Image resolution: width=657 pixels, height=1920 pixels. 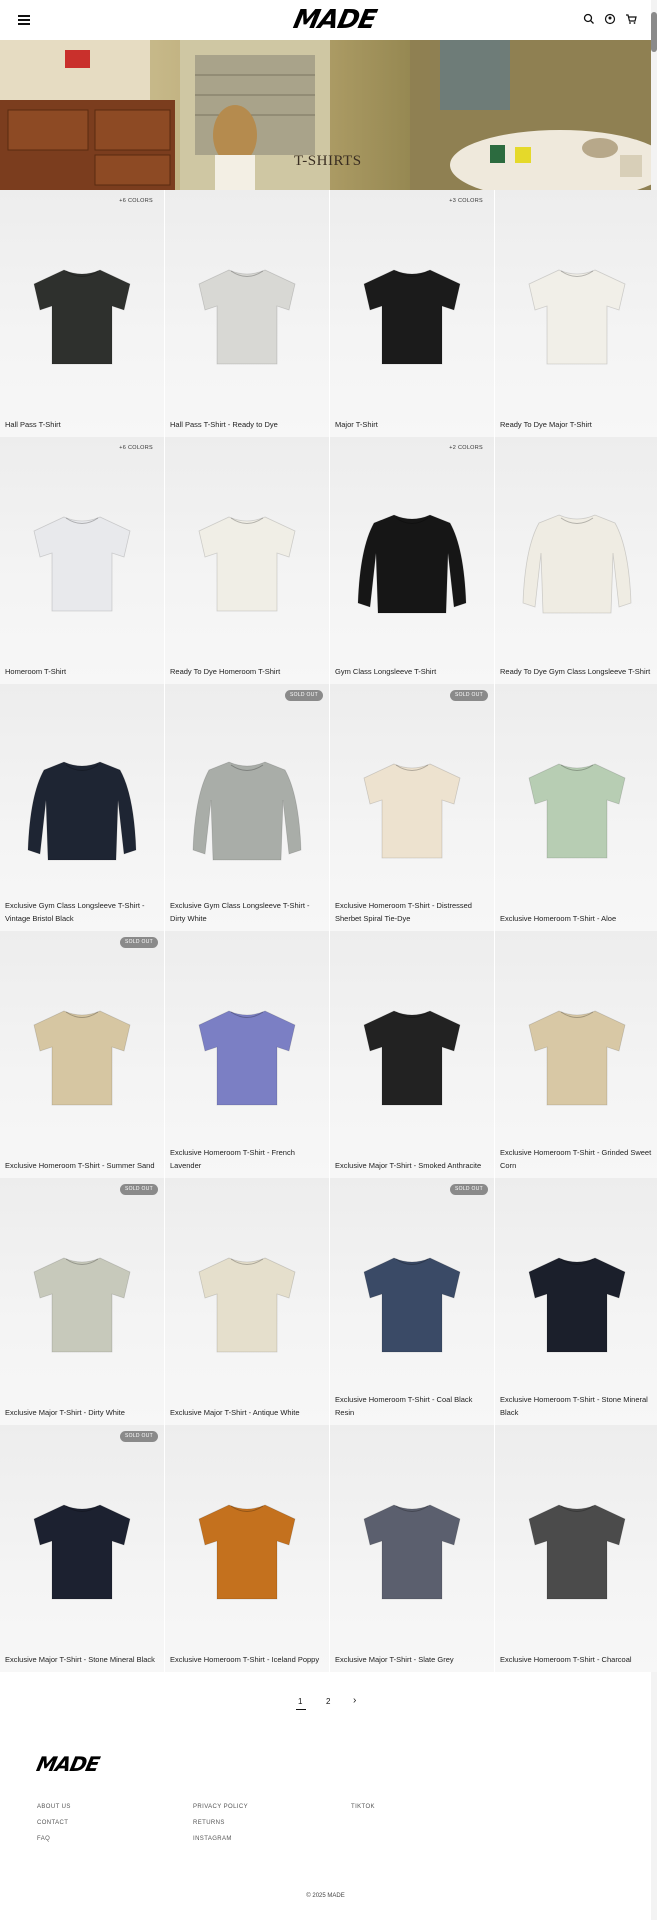 What do you see at coordinates (24, 20) in the screenshot?
I see `menu-icon` at bounding box center [24, 20].